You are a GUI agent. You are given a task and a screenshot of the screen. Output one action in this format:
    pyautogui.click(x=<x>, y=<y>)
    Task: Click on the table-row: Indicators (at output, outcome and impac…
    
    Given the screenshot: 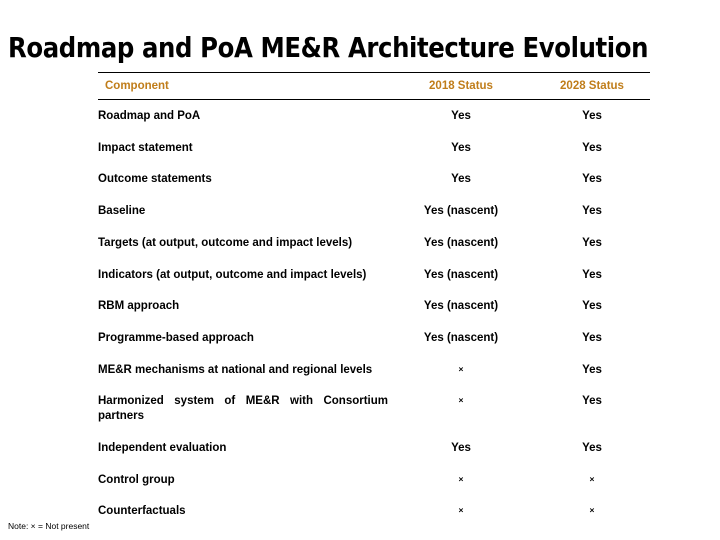 What is the action you would take?
    pyautogui.click(x=374, y=275)
    